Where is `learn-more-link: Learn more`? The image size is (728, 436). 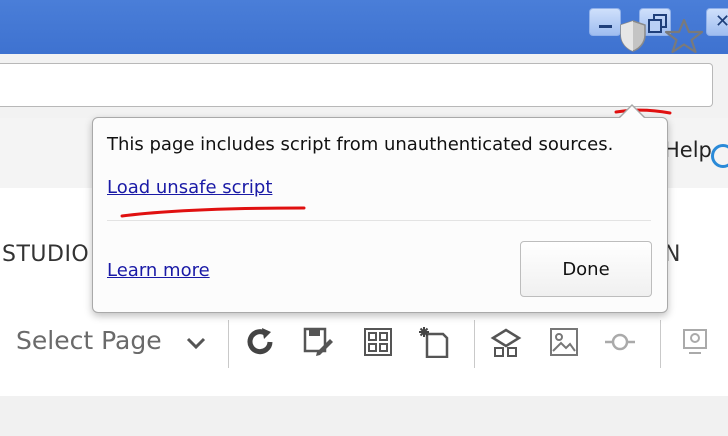
learn-more-link: Learn more is located at coordinates (158, 270).